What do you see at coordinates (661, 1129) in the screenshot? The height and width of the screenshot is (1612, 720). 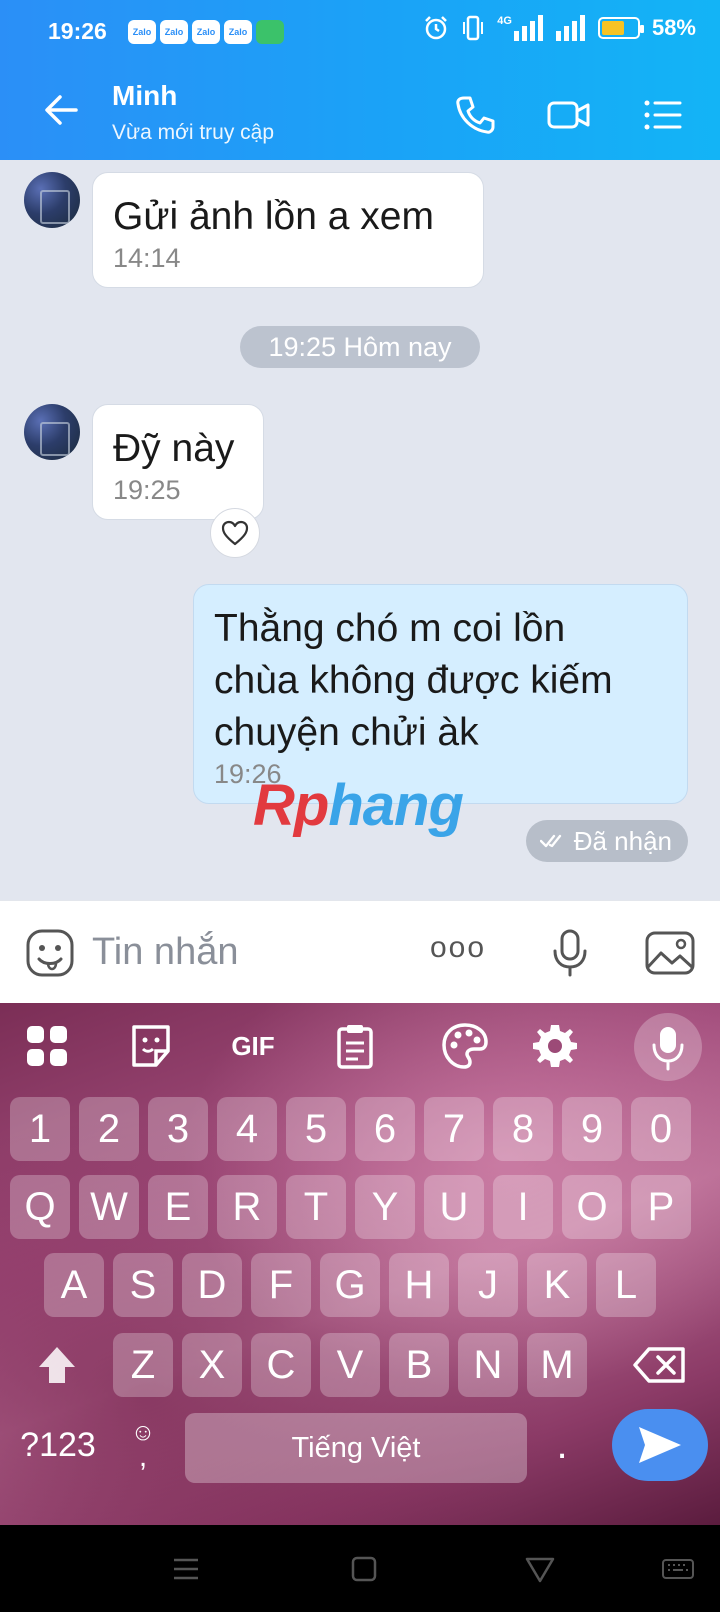 I see `key: 0` at bounding box center [661, 1129].